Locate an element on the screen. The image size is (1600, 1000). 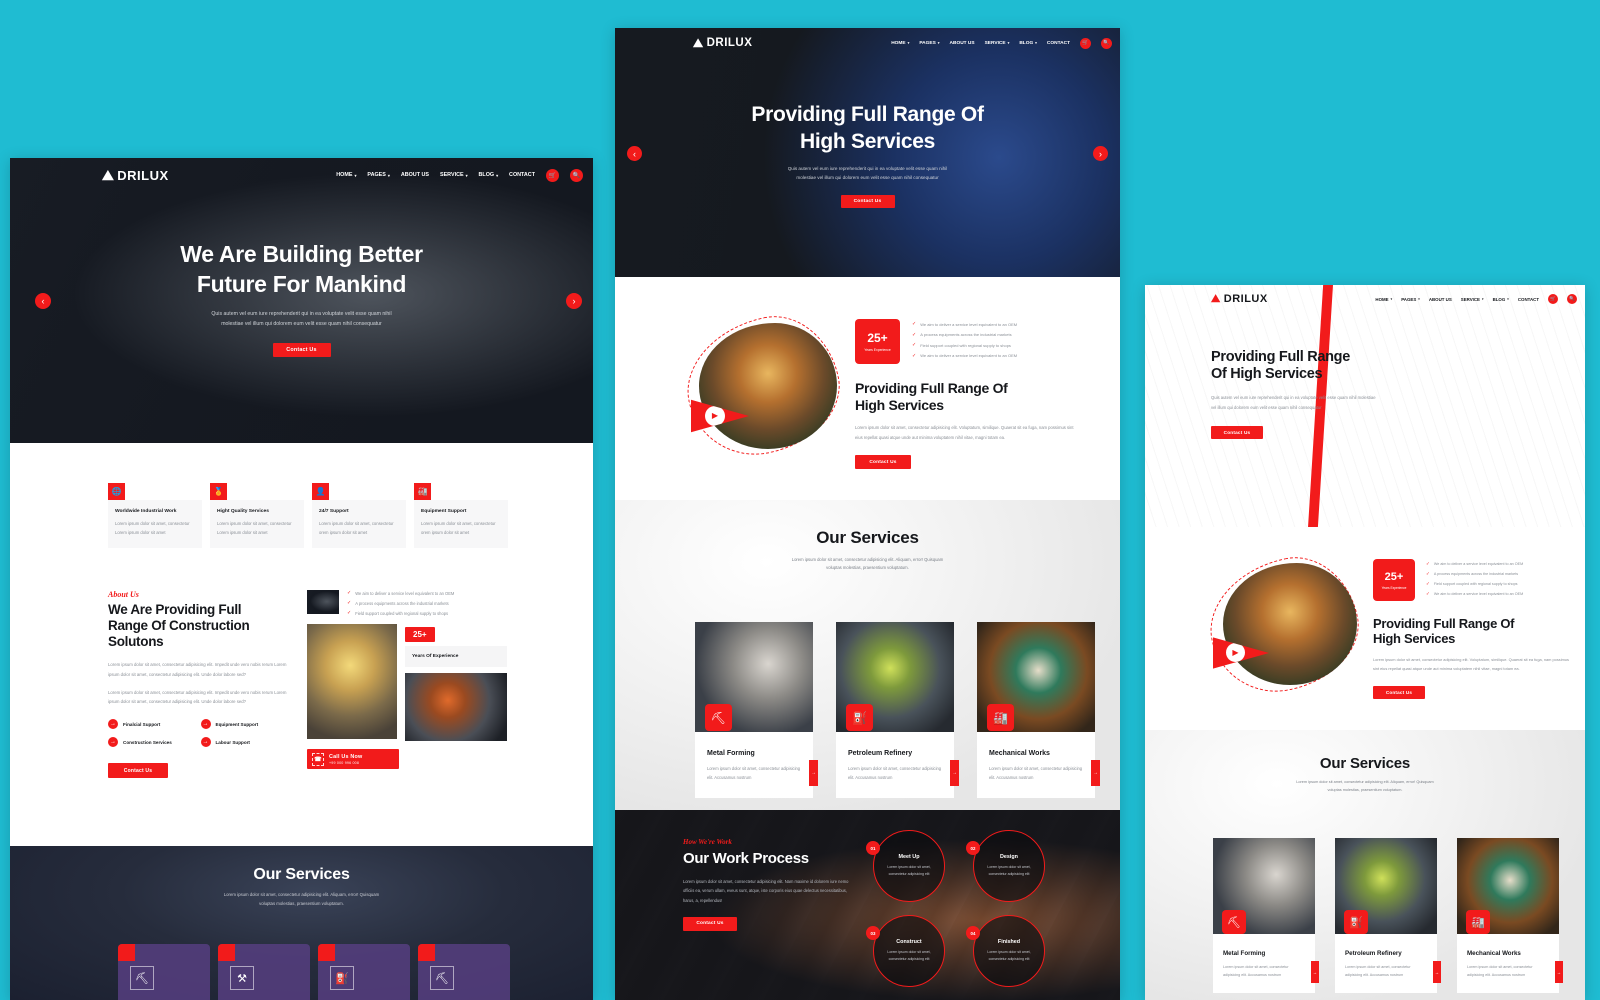
hero-3-contact-button: Contact Us is located at coordinates (1237, 432).